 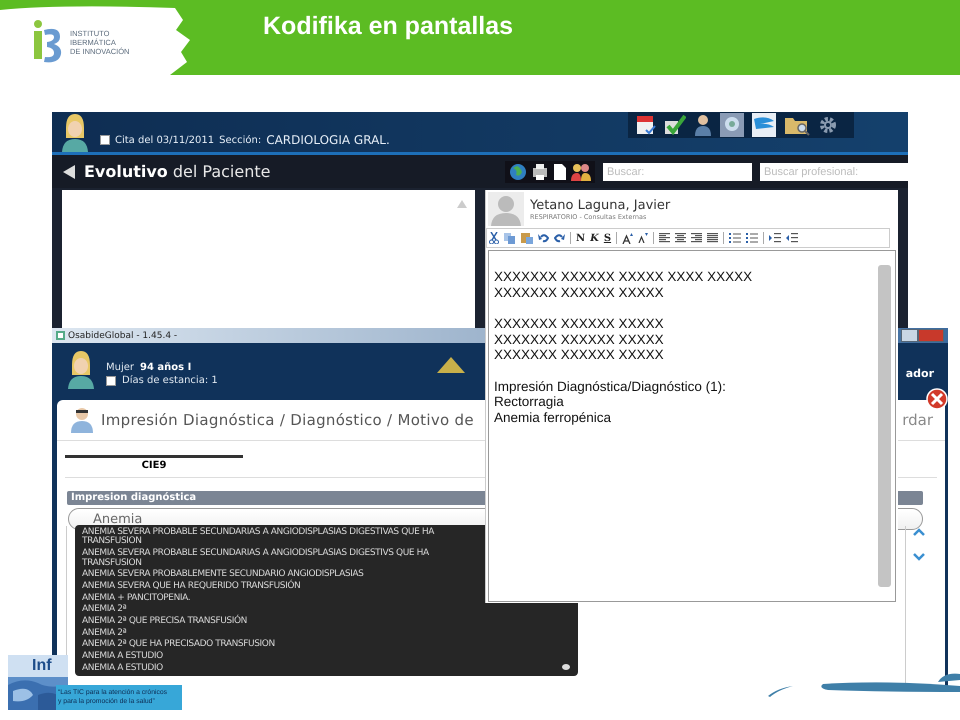 I want to click on dialog-title: Impresión Diagnóstica / Diagnóstico / Motivo de, so click(x=287, y=420).